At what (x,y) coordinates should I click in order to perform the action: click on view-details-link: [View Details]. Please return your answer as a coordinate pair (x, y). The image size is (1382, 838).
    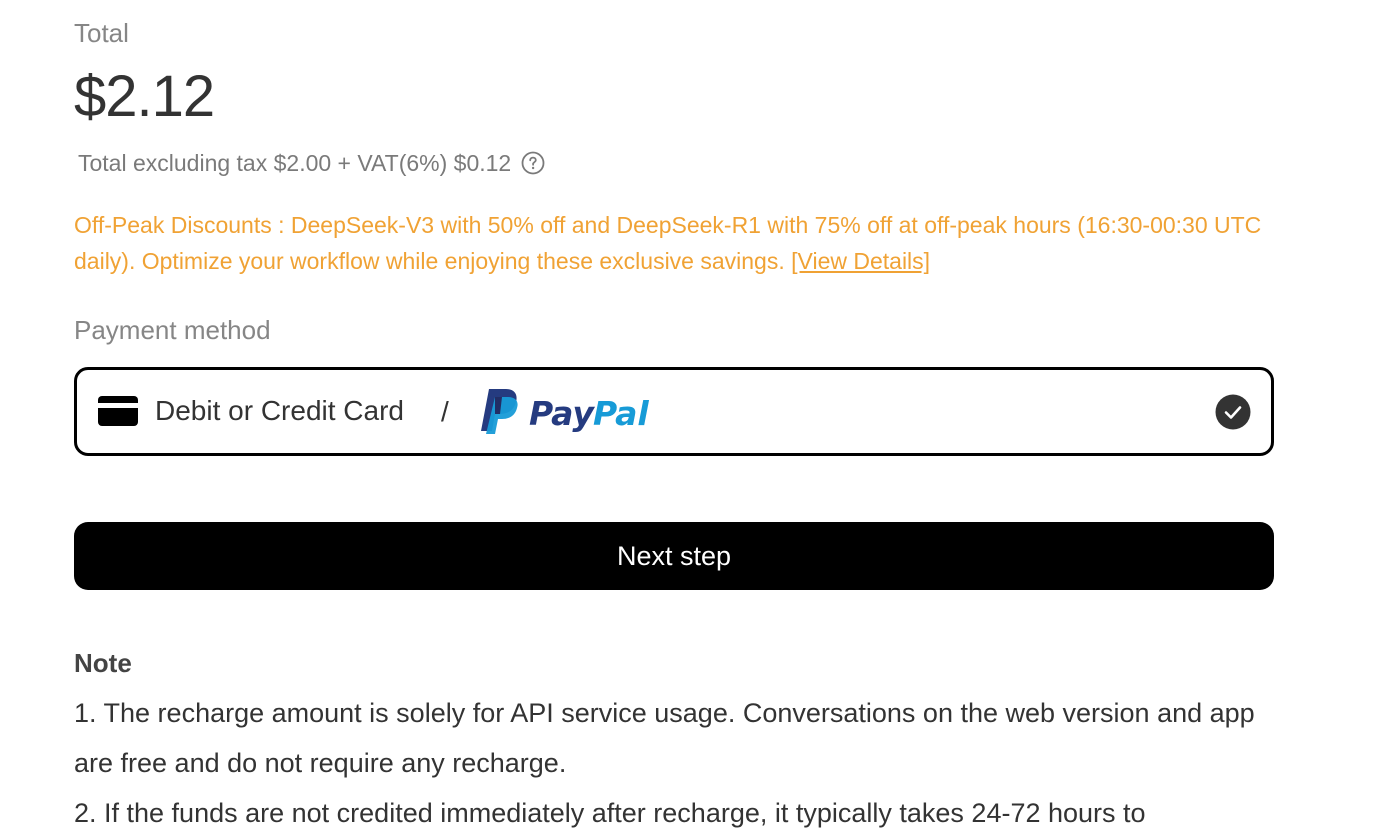
    Looking at the image, I should click on (860, 261).